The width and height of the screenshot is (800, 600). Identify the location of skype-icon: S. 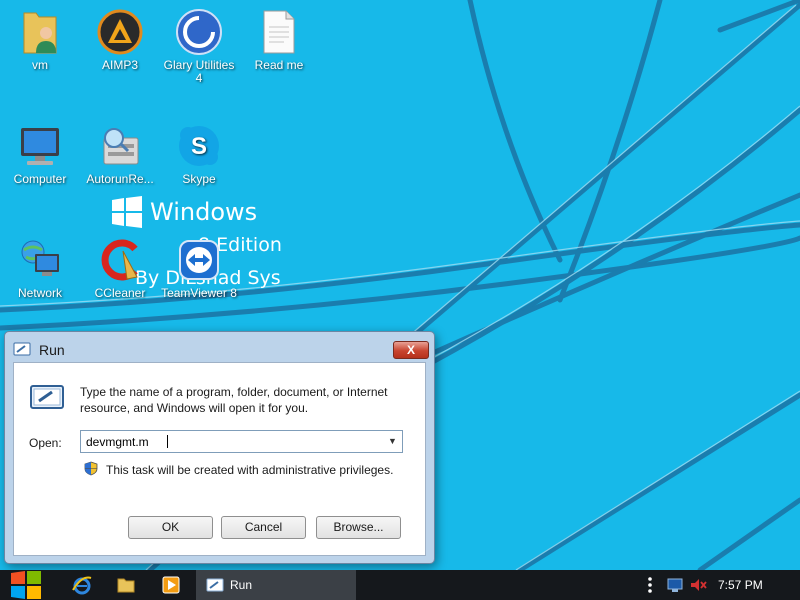
(199, 146).